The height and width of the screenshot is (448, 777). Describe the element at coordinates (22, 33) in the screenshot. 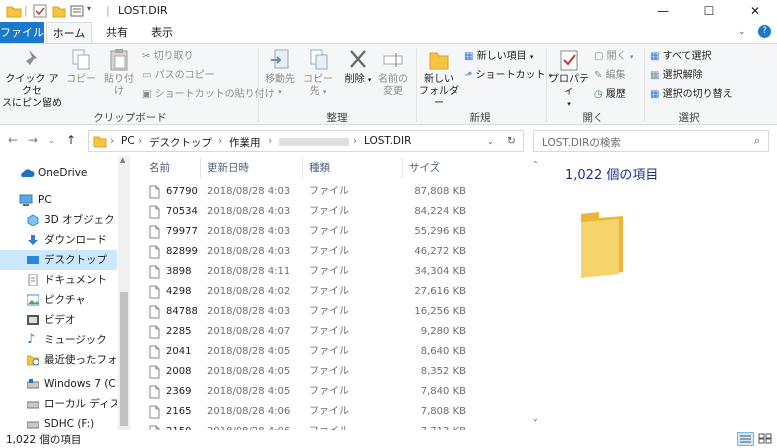

I see `tab-file: ファイル` at that location.